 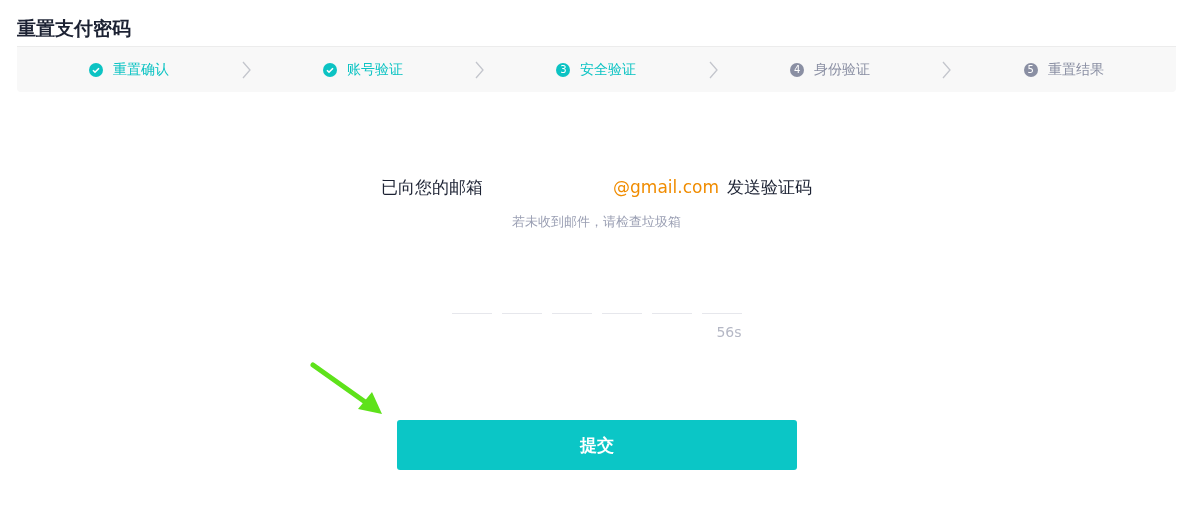 What do you see at coordinates (729, 332) in the screenshot?
I see `countdown-text: 56s` at bounding box center [729, 332].